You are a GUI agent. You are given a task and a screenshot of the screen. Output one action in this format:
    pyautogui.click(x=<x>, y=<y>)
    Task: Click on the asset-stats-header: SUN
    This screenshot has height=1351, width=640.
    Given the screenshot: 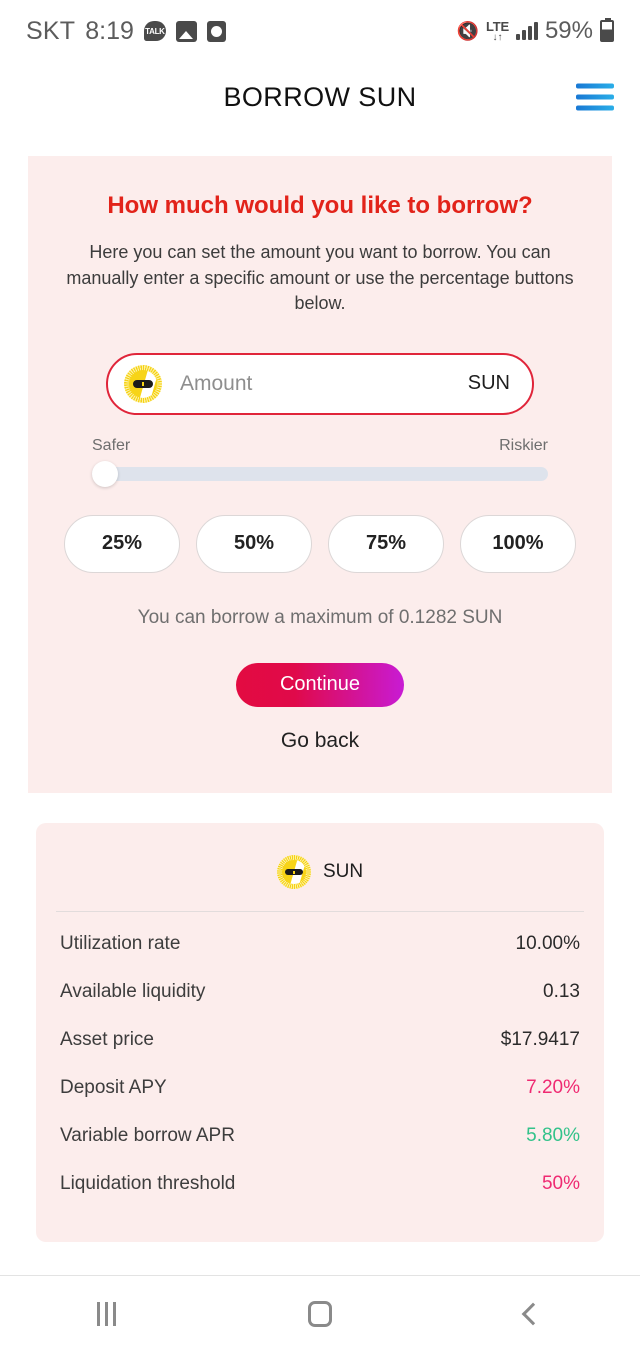 What is the action you would take?
    pyautogui.click(x=320, y=880)
    